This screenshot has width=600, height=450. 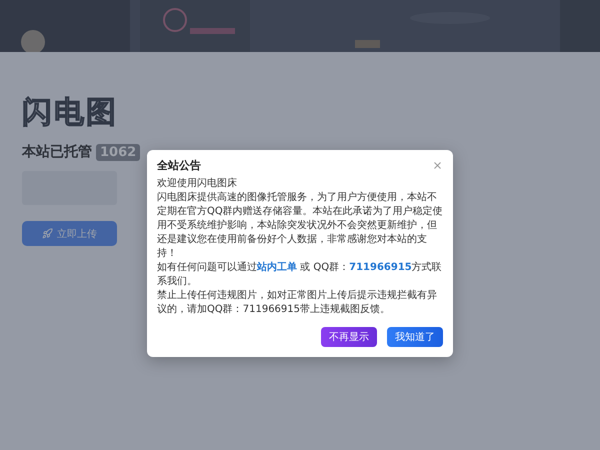 I want to click on notice-link: 站内工单, so click(x=277, y=267).